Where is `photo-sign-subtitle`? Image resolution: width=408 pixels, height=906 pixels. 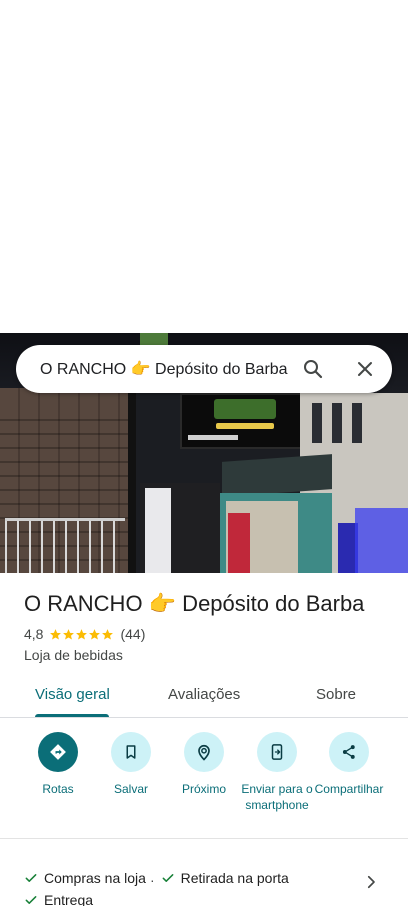 photo-sign-subtitle is located at coordinates (245, 426).